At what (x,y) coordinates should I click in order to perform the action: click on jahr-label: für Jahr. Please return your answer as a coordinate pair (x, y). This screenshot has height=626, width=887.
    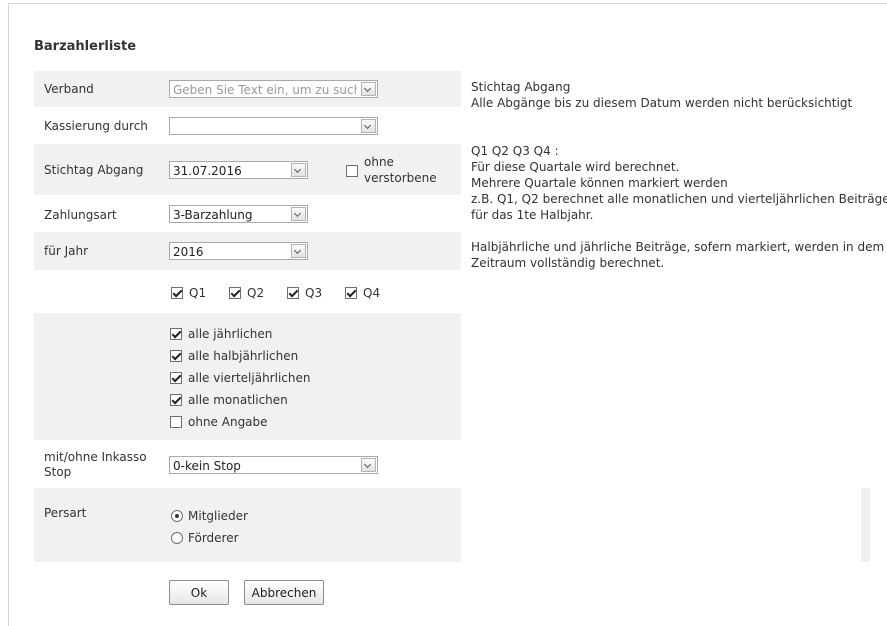
    Looking at the image, I should click on (66, 251).